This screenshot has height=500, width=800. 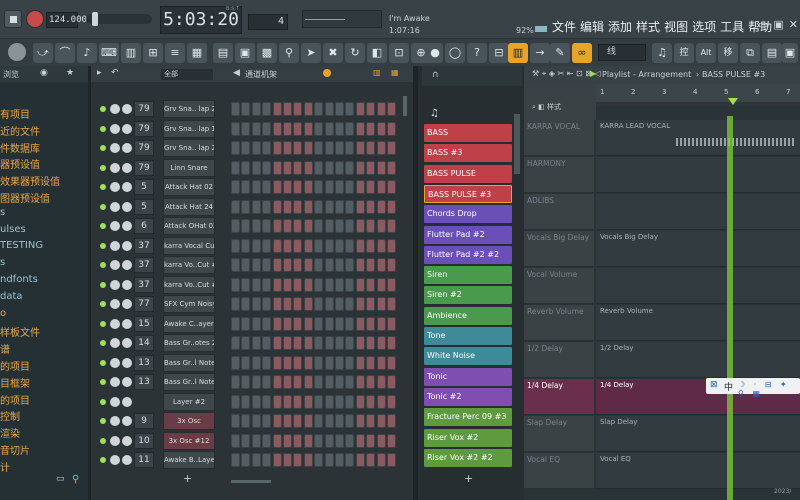 What do you see at coordinates (252, 109) in the screenshot?
I see `channel-row: 79 Grv Sna.. lap 28` at bounding box center [252, 109].